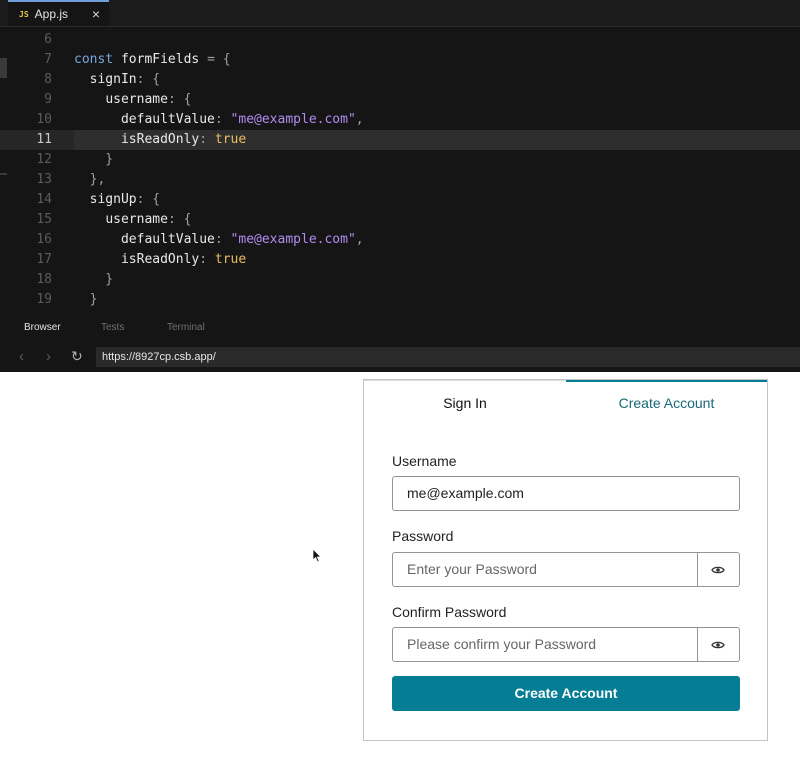 The image size is (800, 770). What do you see at coordinates (44, 179) in the screenshot?
I see `line-number: 13` at bounding box center [44, 179].